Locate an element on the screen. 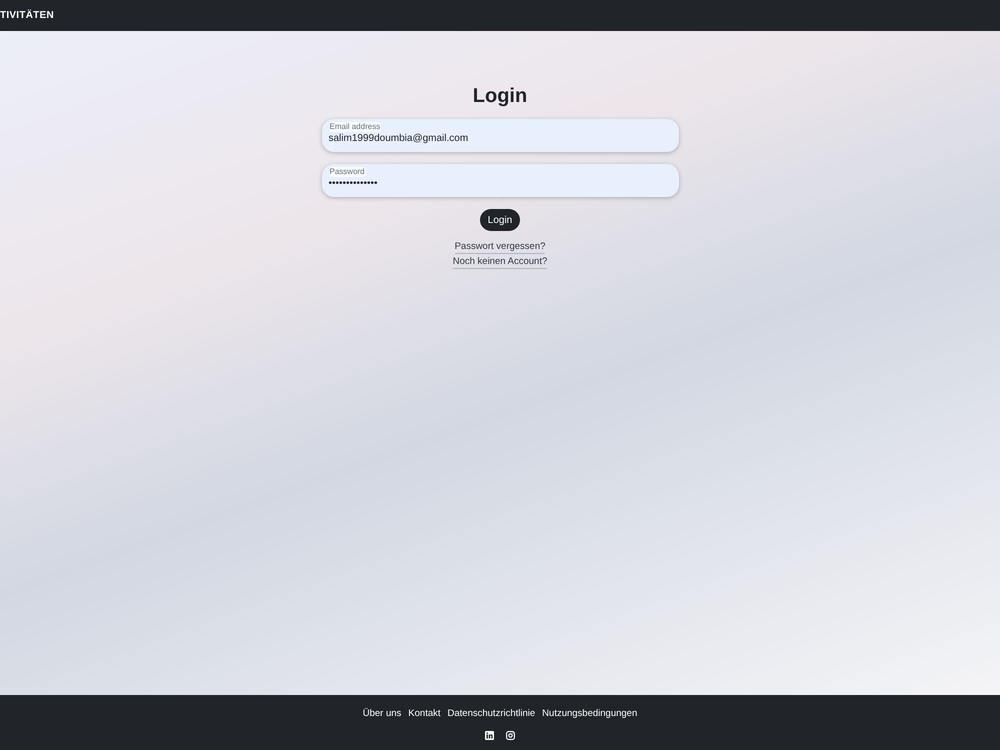  field-value: •••••••••••••• is located at coordinates (353, 184).